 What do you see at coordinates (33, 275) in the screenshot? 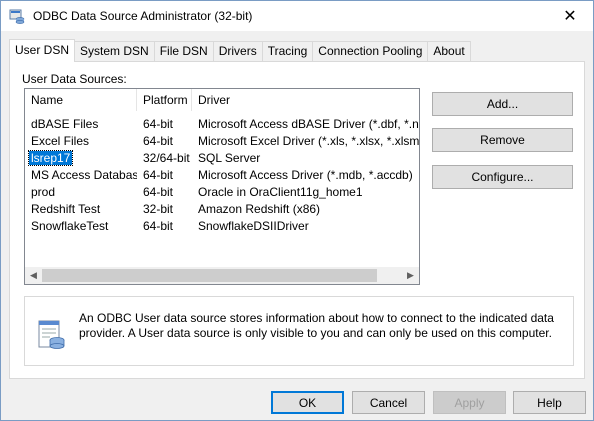
I see `scroll-left-icon: ◀` at bounding box center [33, 275].